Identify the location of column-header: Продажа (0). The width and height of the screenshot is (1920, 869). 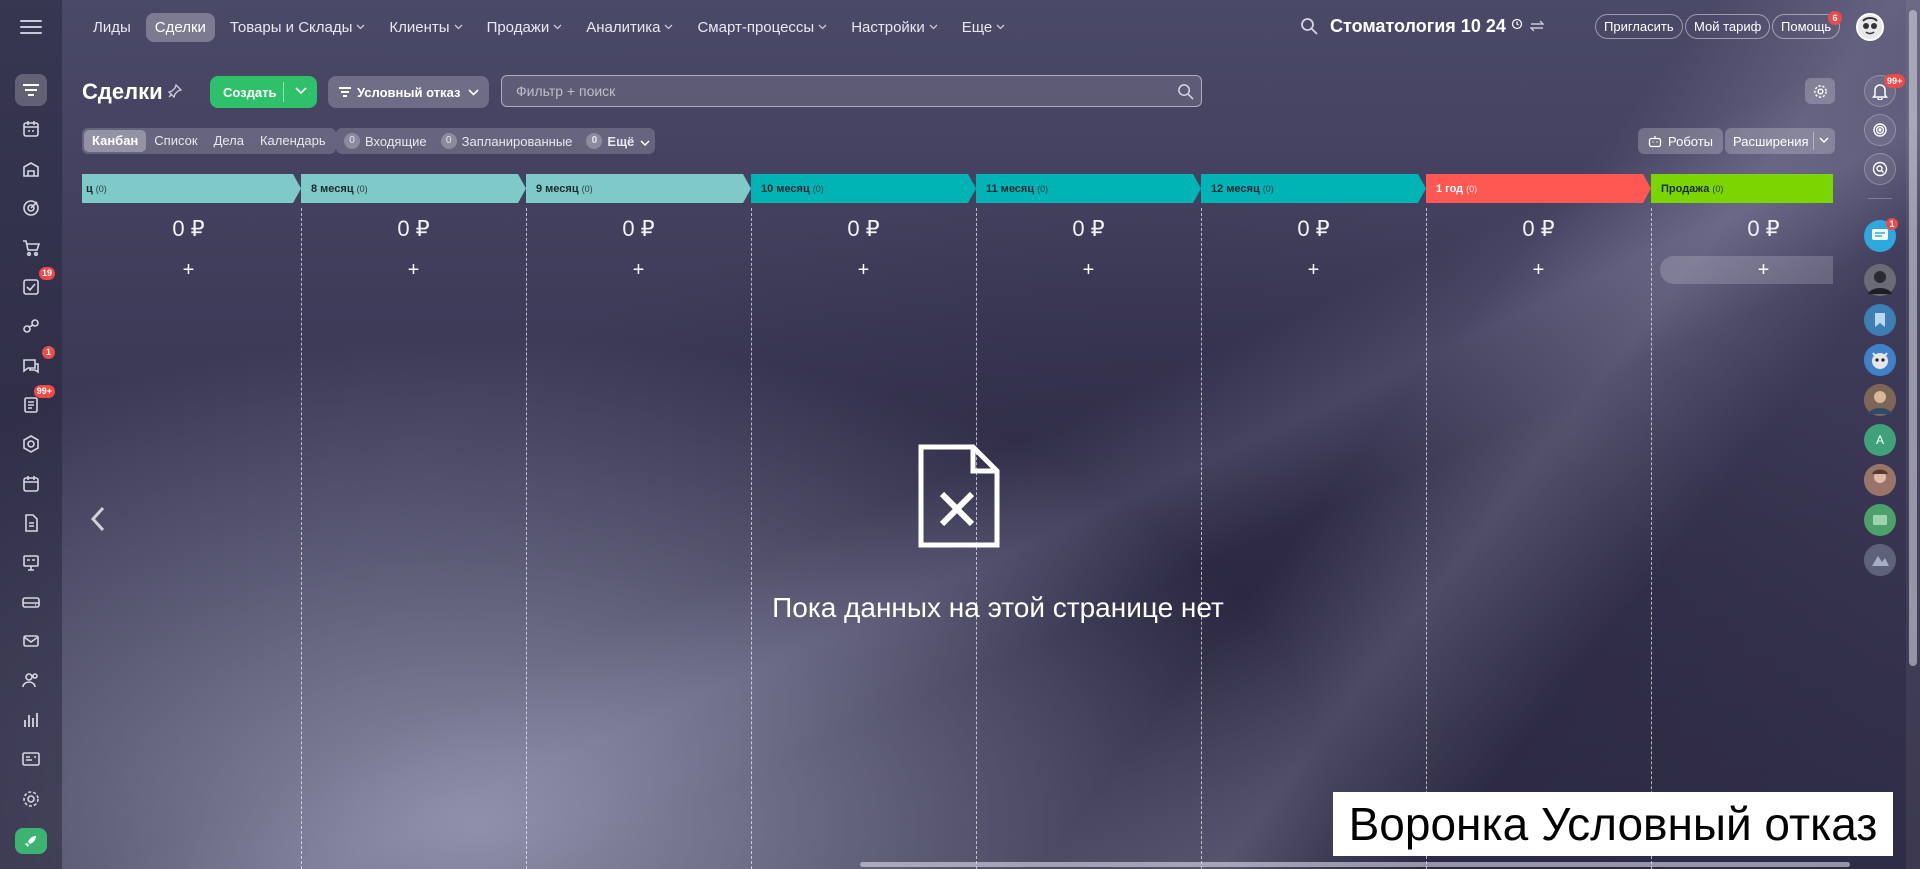
(1742, 188).